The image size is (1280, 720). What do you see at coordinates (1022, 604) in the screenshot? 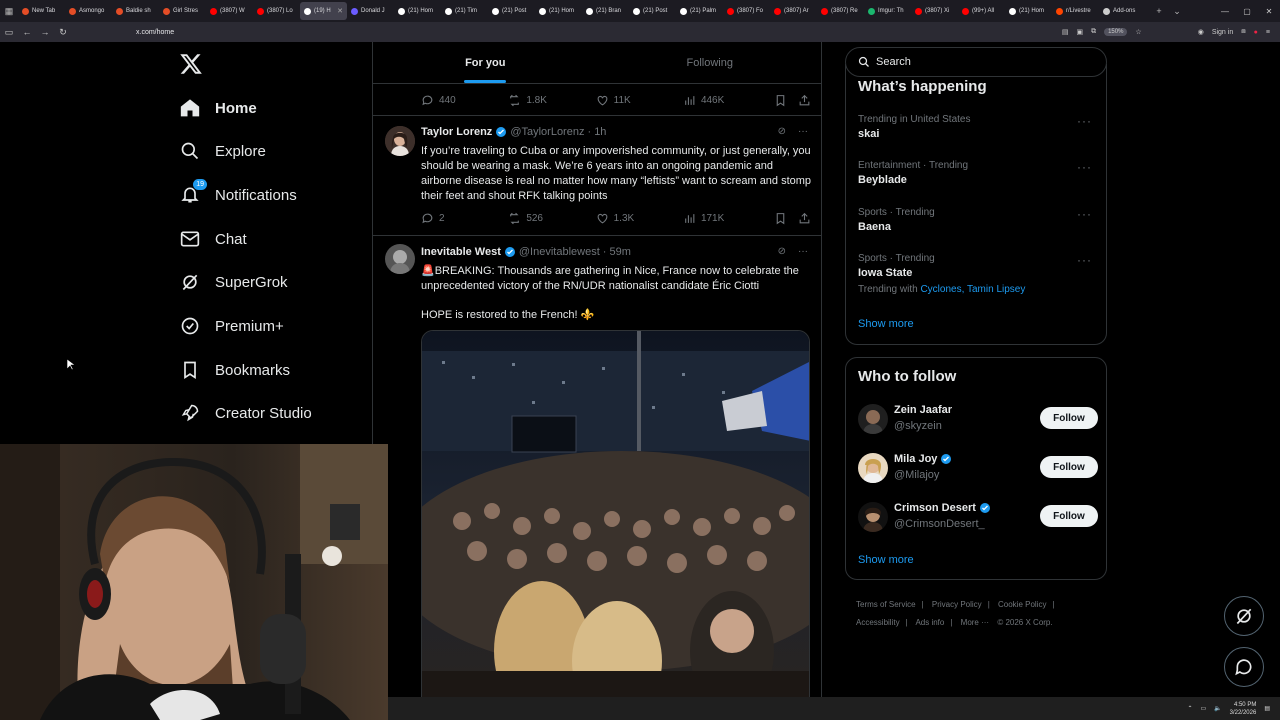
I see `footer-link: Cookie Policy` at bounding box center [1022, 604].